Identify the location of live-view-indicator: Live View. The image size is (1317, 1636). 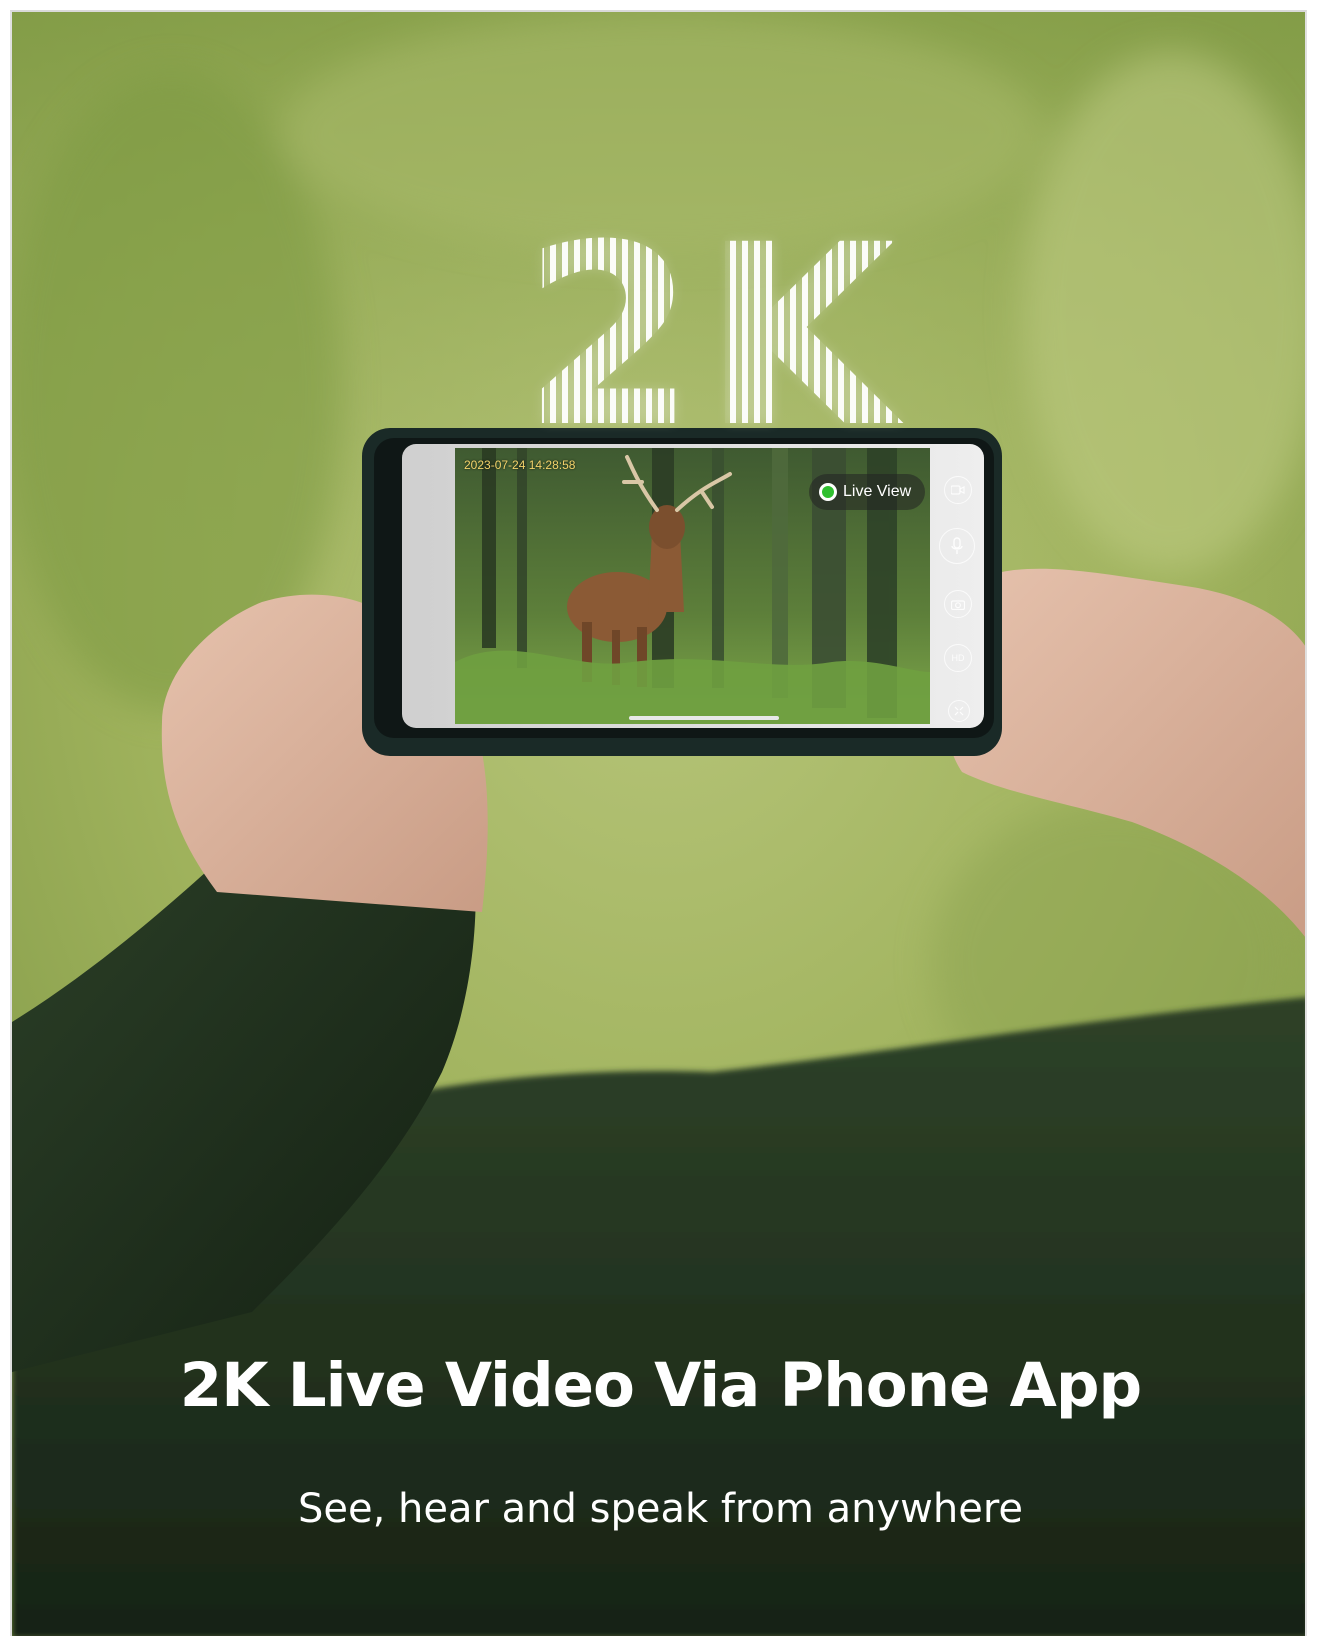
(867, 492).